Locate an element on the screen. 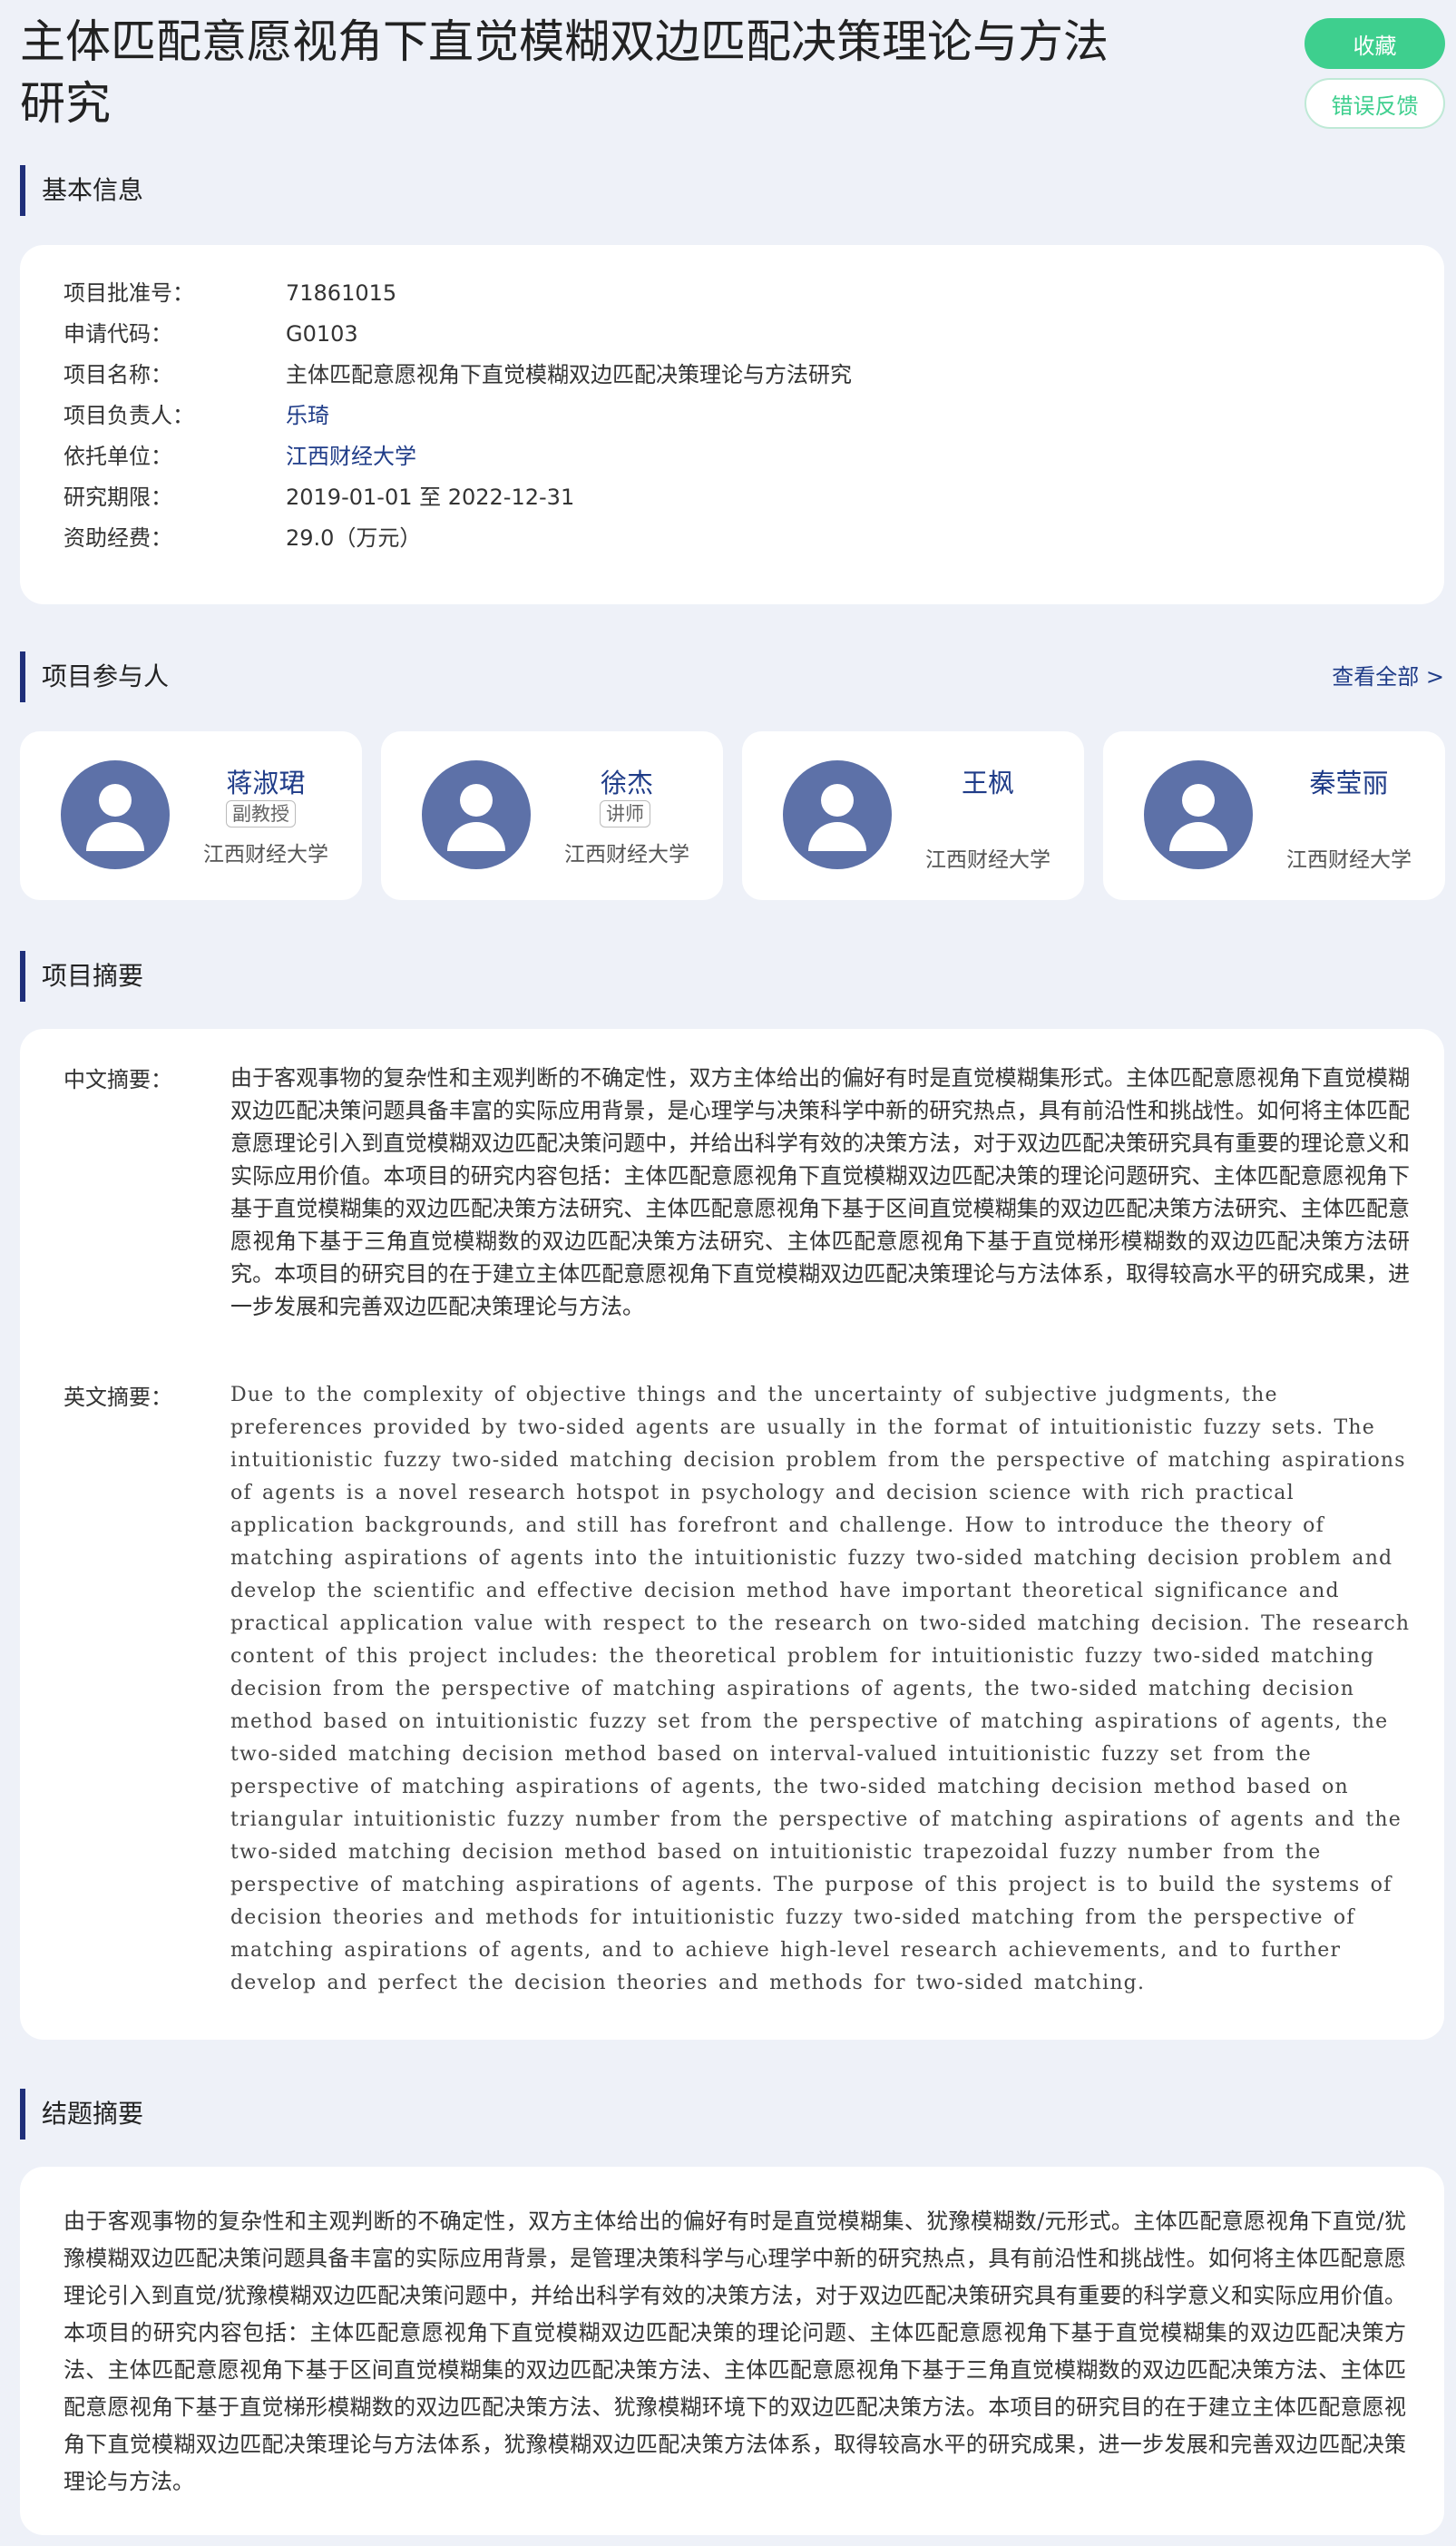 The image size is (1456, 2546). section-title: 项目参与人 is located at coordinates (106, 676).